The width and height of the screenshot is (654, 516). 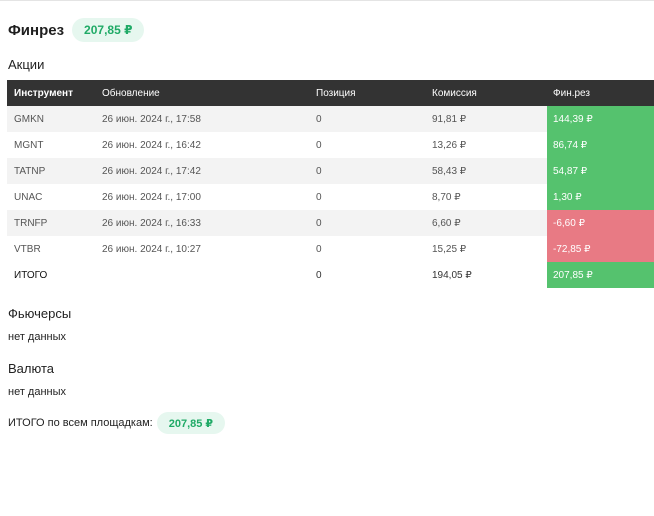 What do you see at coordinates (108, 30) in the screenshot?
I see `total-pnl-badge: 207,85 ₽` at bounding box center [108, 30].